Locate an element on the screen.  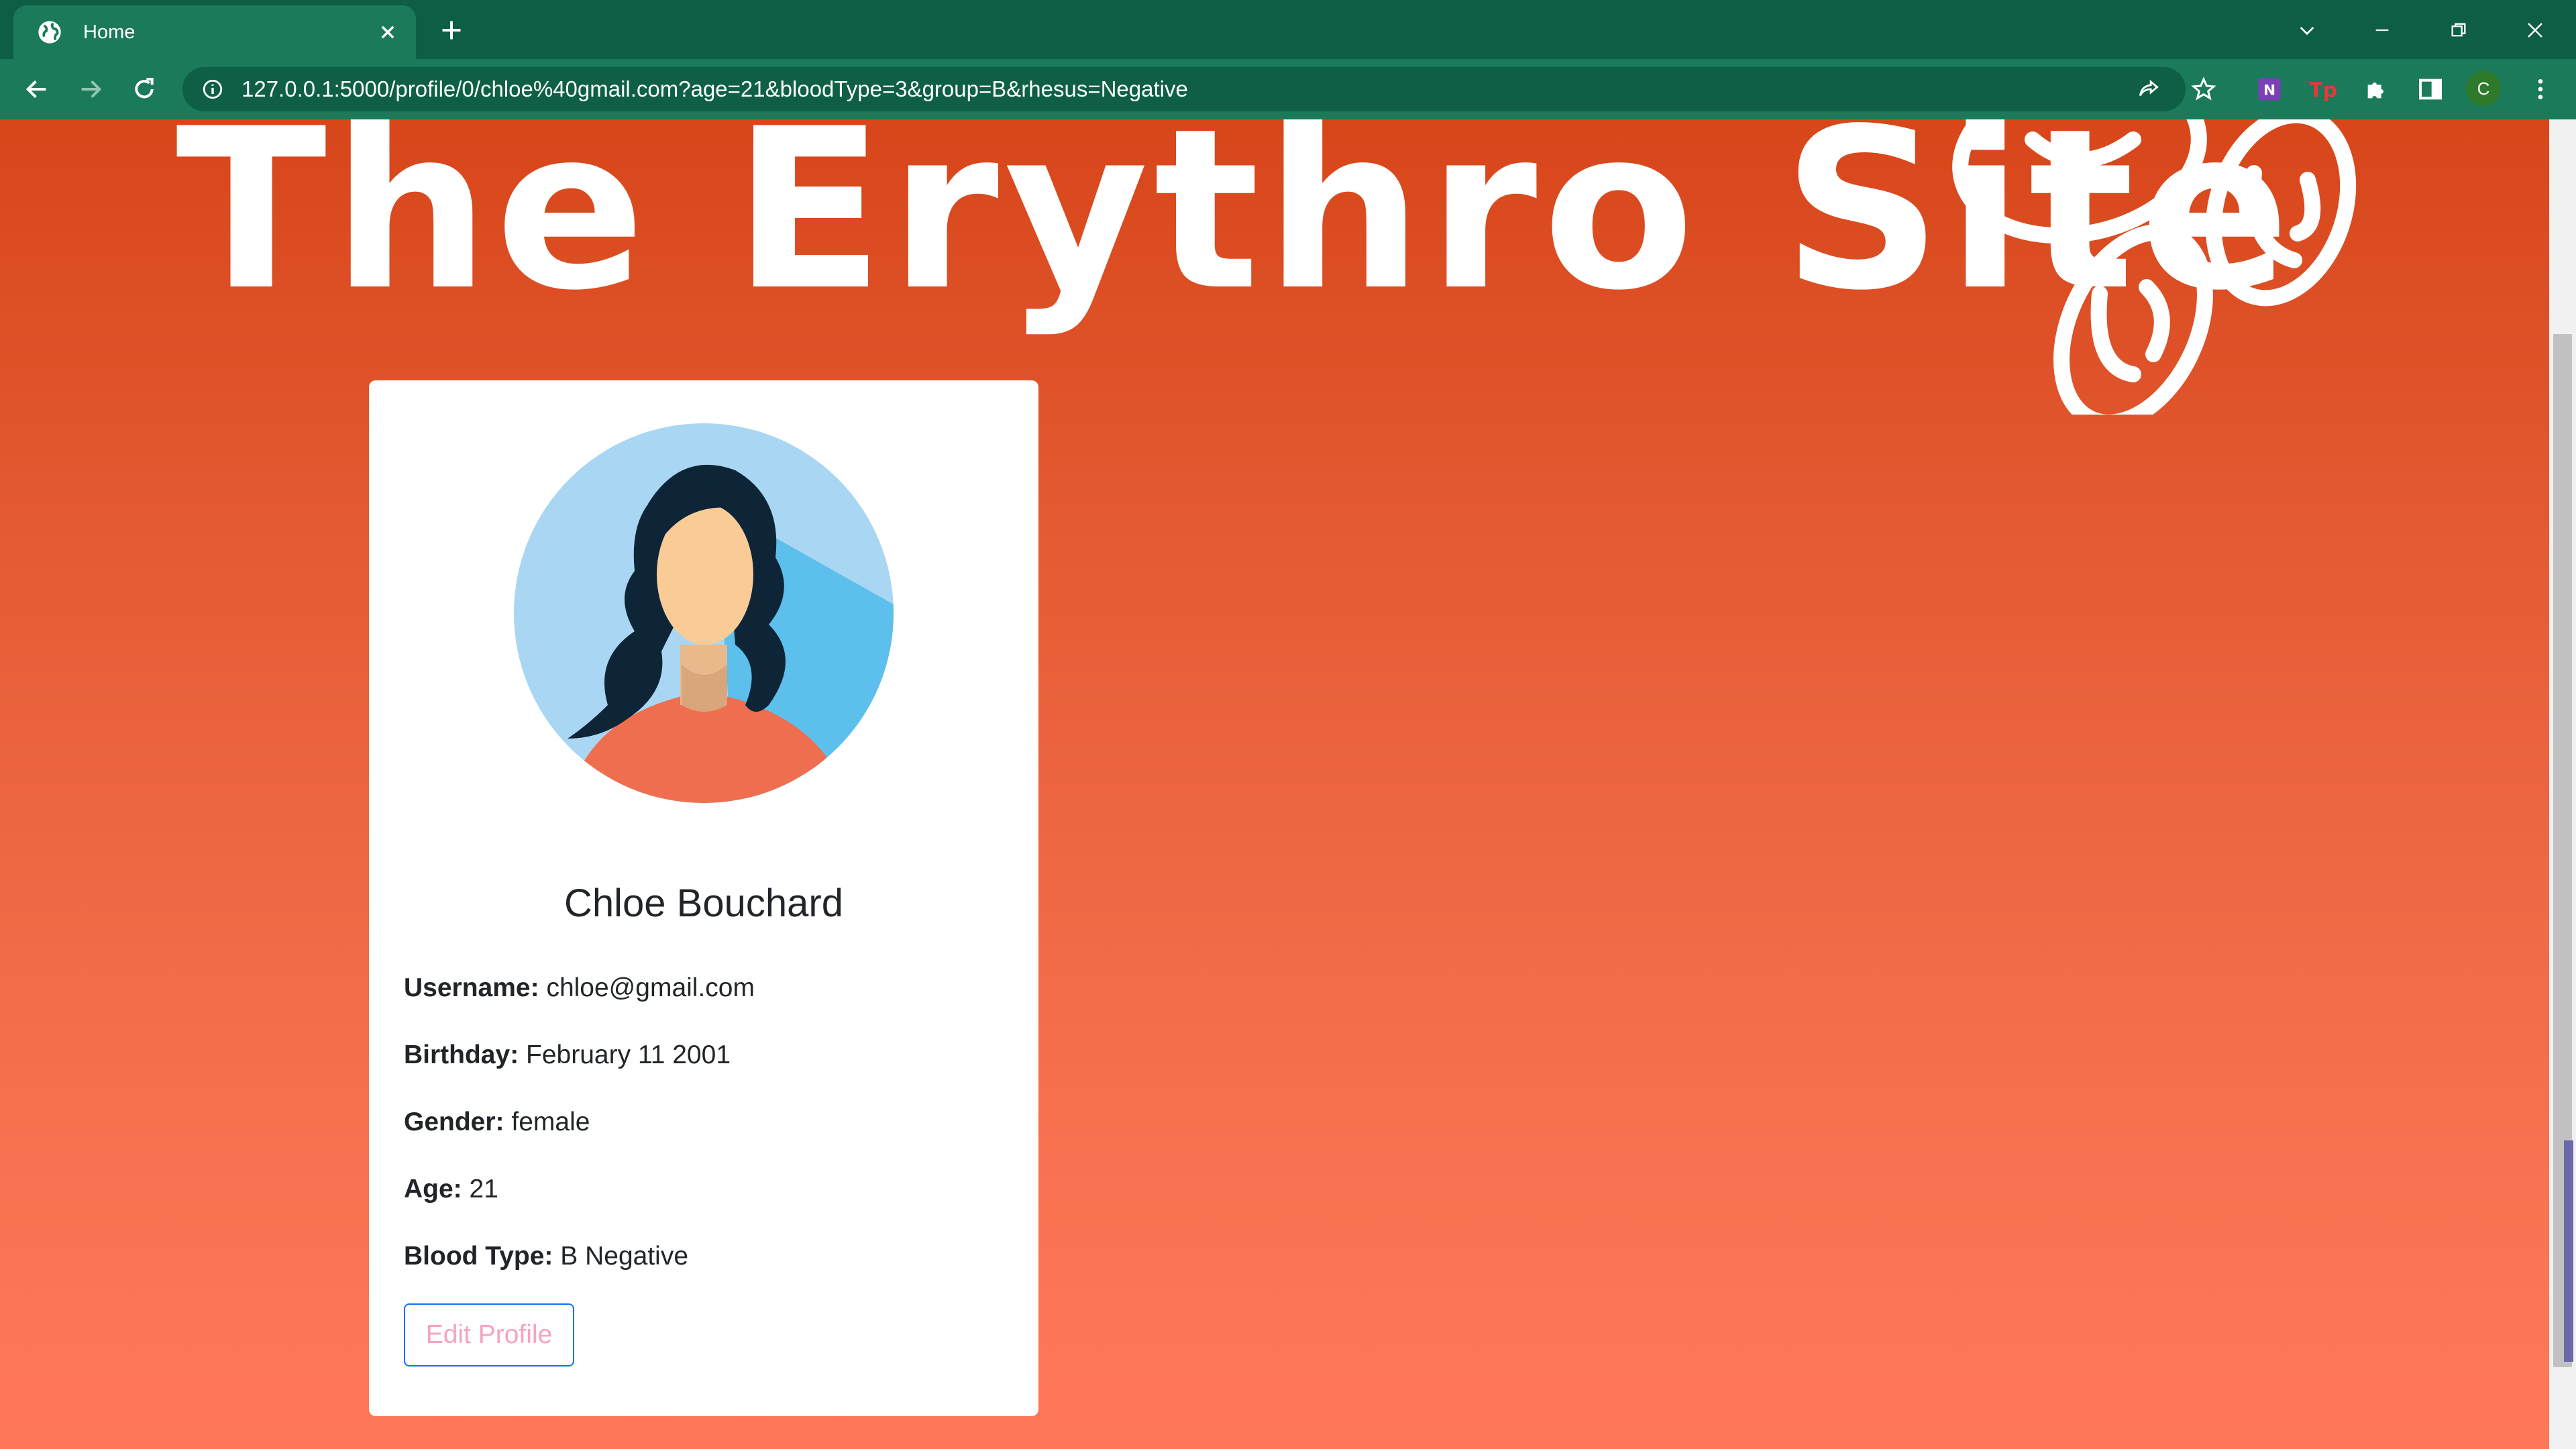
share-icon is located at coordinates (2148, 89).